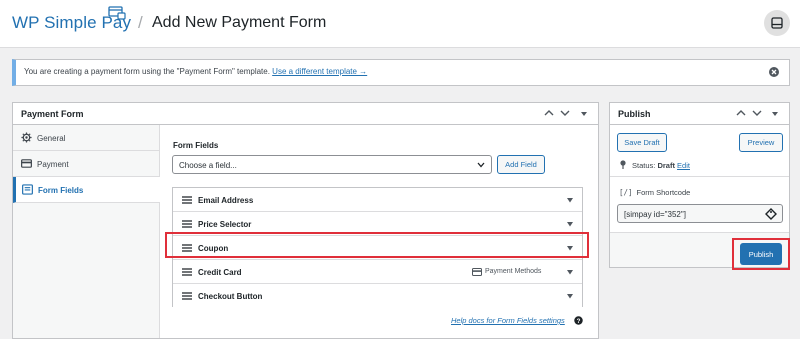 This screenshot has height=339, width=800. I want to click on help-docs-link: Help docs for Form Fields settings, so click(508, 320).